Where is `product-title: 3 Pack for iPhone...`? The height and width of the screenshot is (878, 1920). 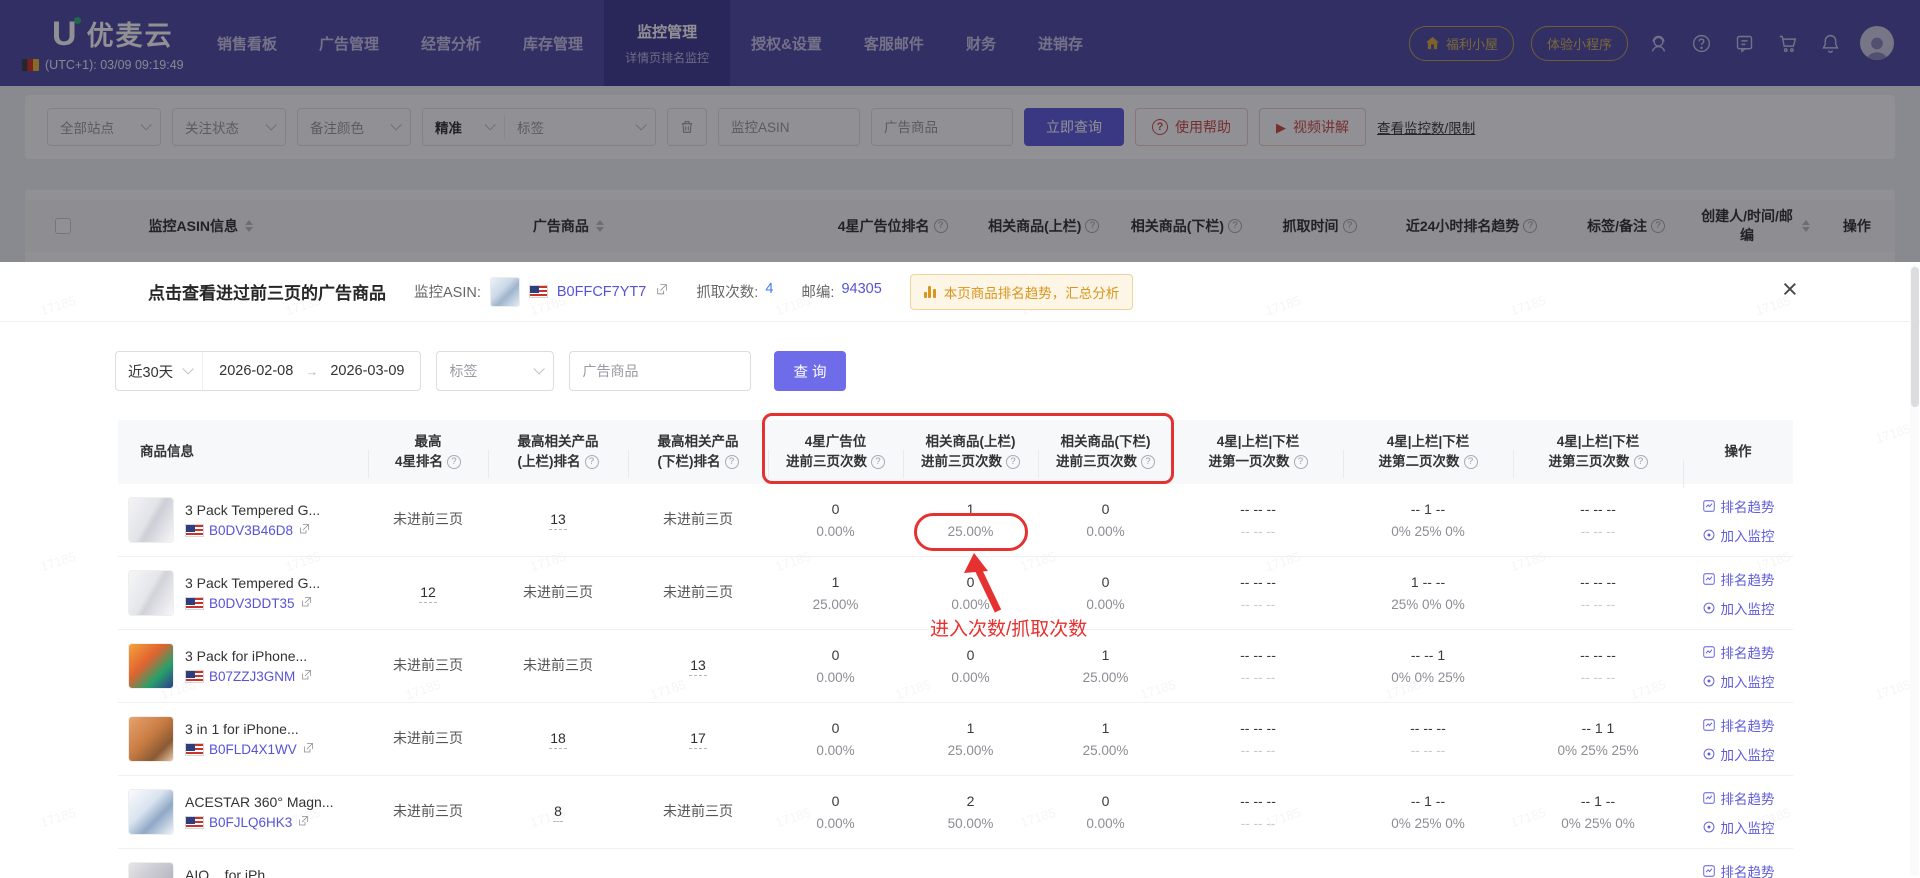
product-title: 3 Pack for iPhone... is located at coordinates (248, 656).